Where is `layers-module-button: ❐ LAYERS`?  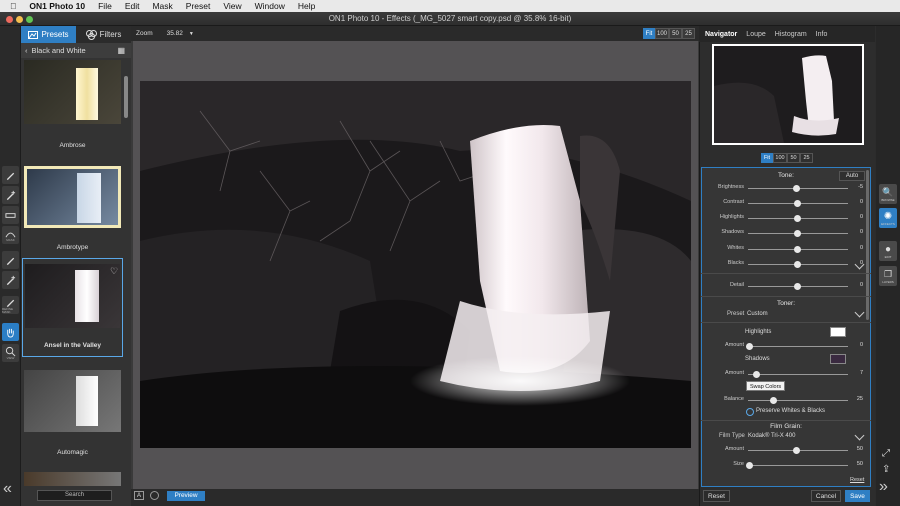
layers-module-button: ❐ LAYERS is located at coordinates (888, 276).